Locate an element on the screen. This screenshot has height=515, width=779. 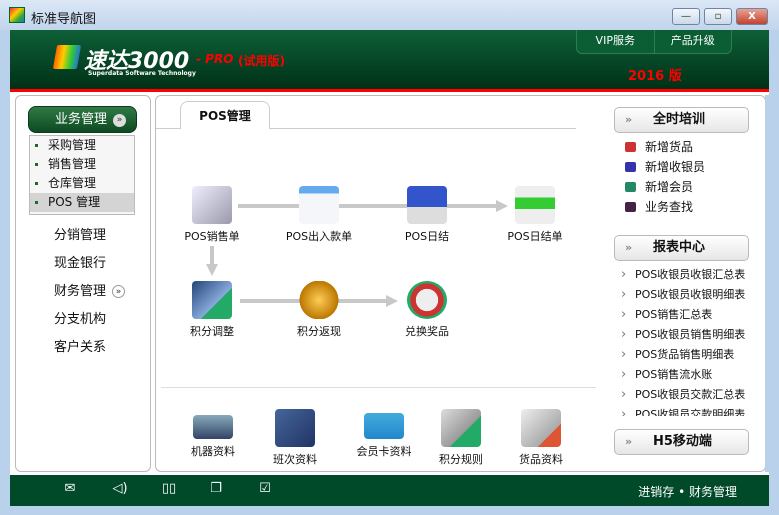
logo-icon is located at coordinates (67, 57).